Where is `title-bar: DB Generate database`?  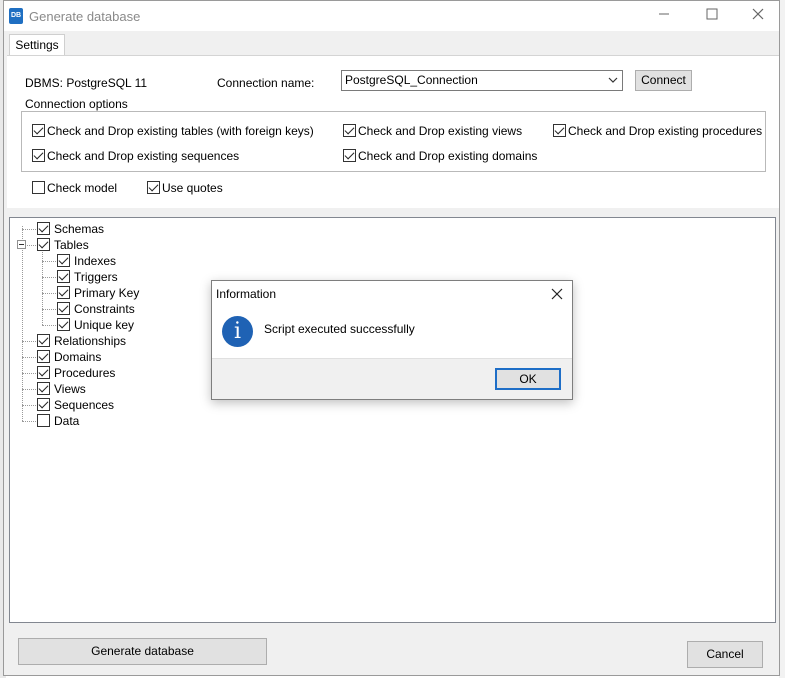
title-bar: DB Generate database is located at coordinates (391, 16).